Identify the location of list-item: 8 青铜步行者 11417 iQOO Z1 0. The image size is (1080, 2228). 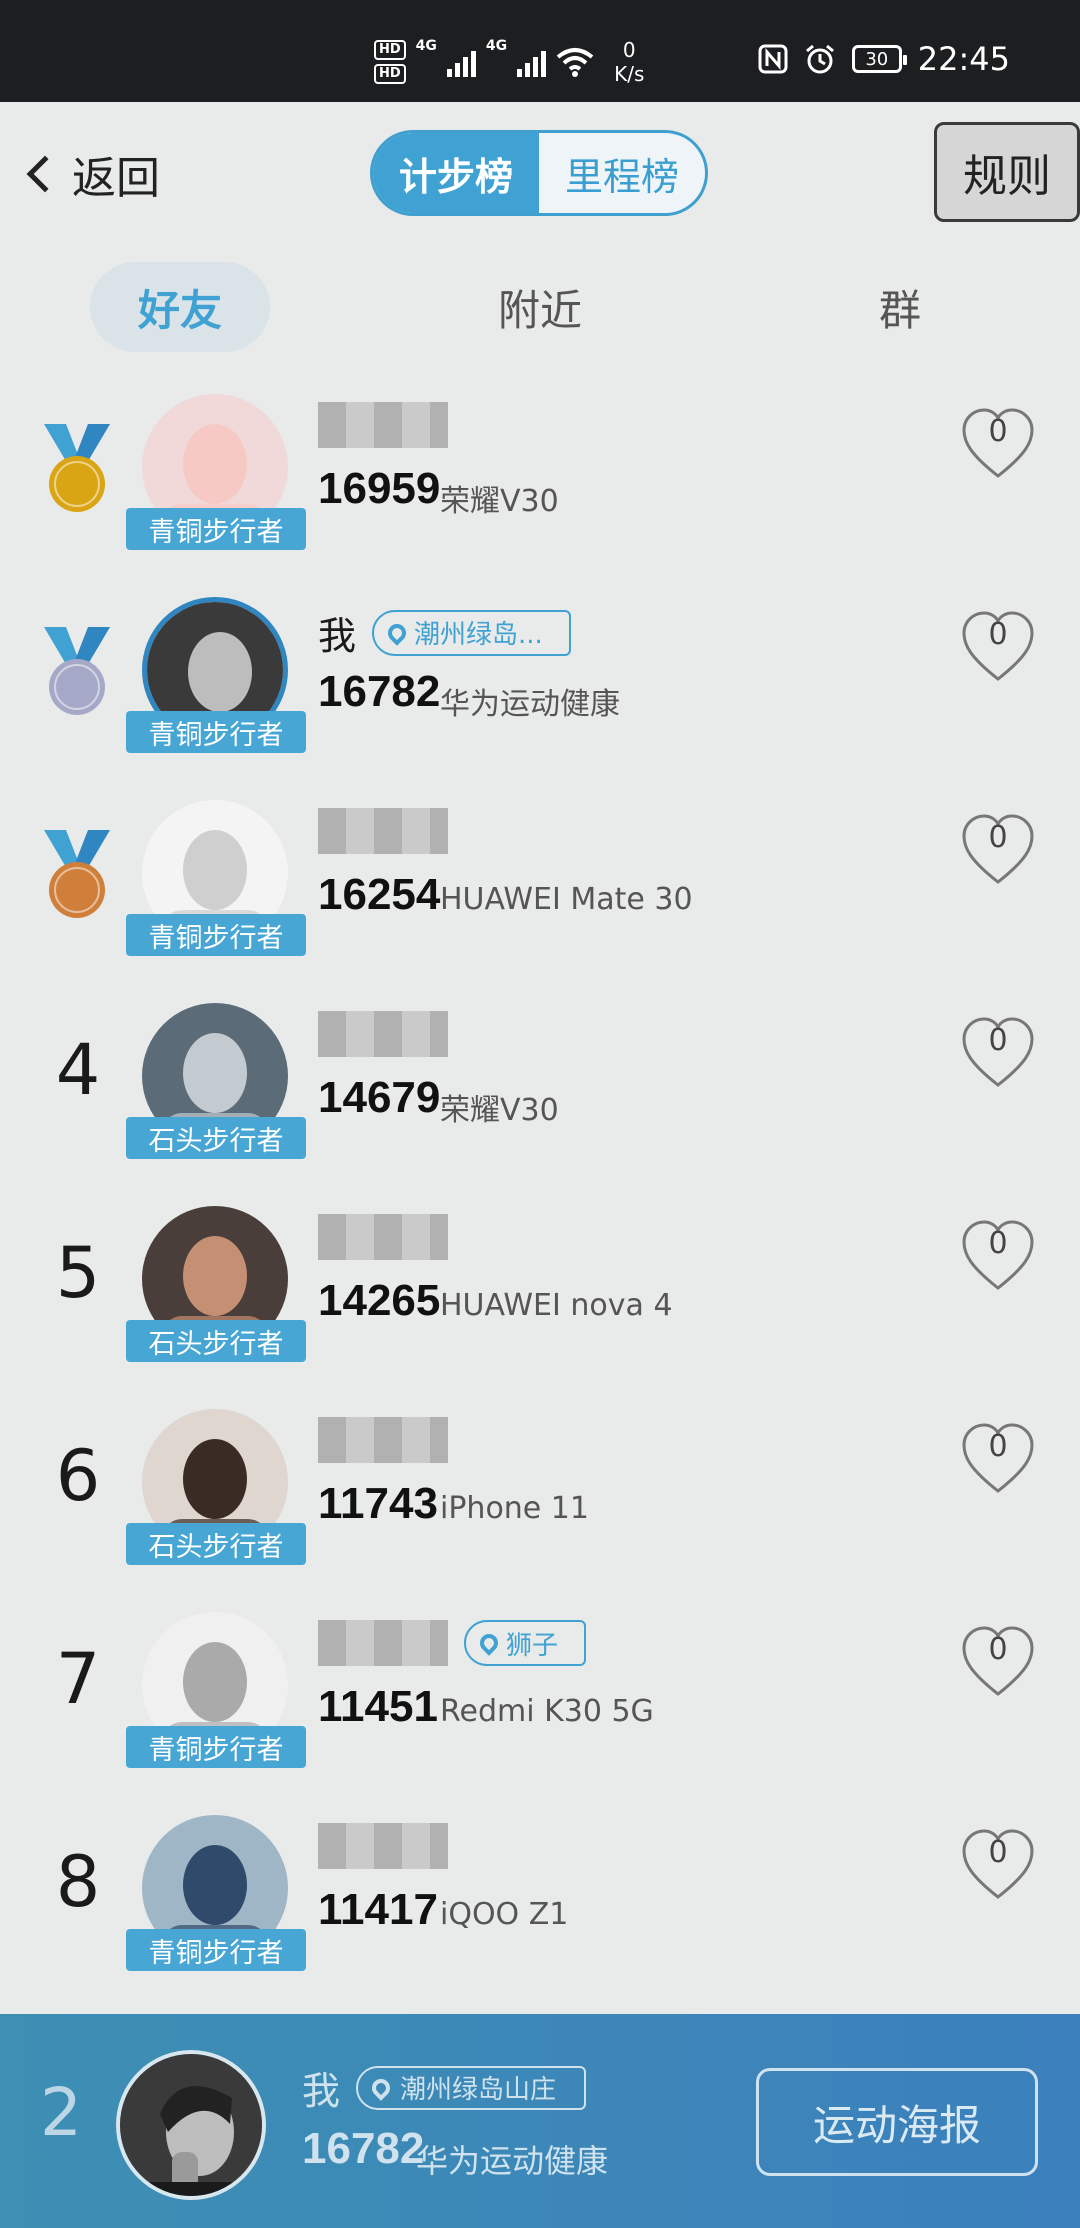
(540, 1901).